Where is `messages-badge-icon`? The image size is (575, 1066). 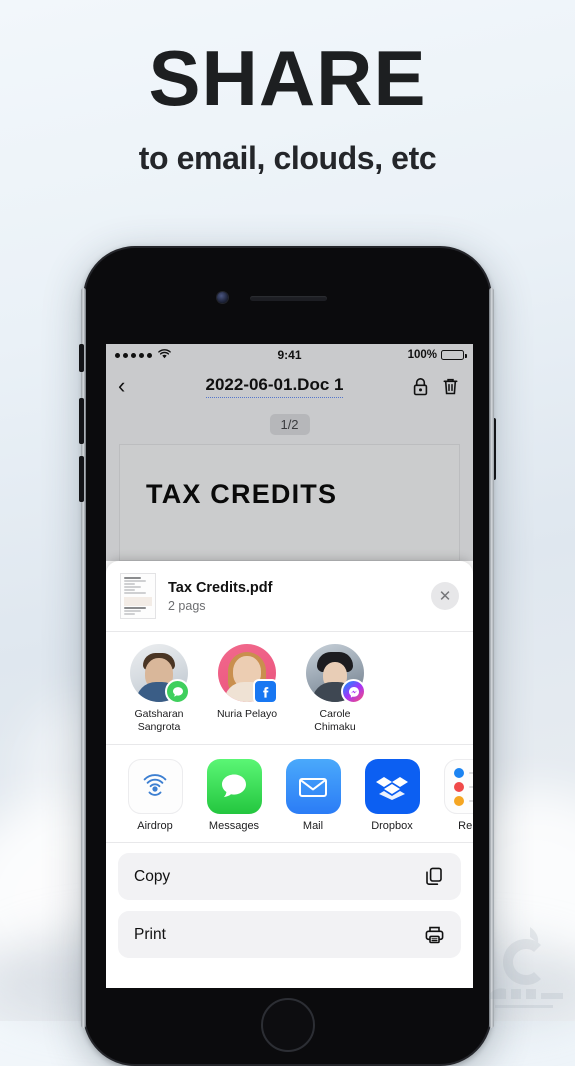
messages-badge-icon is located at coordinates (177, 691).